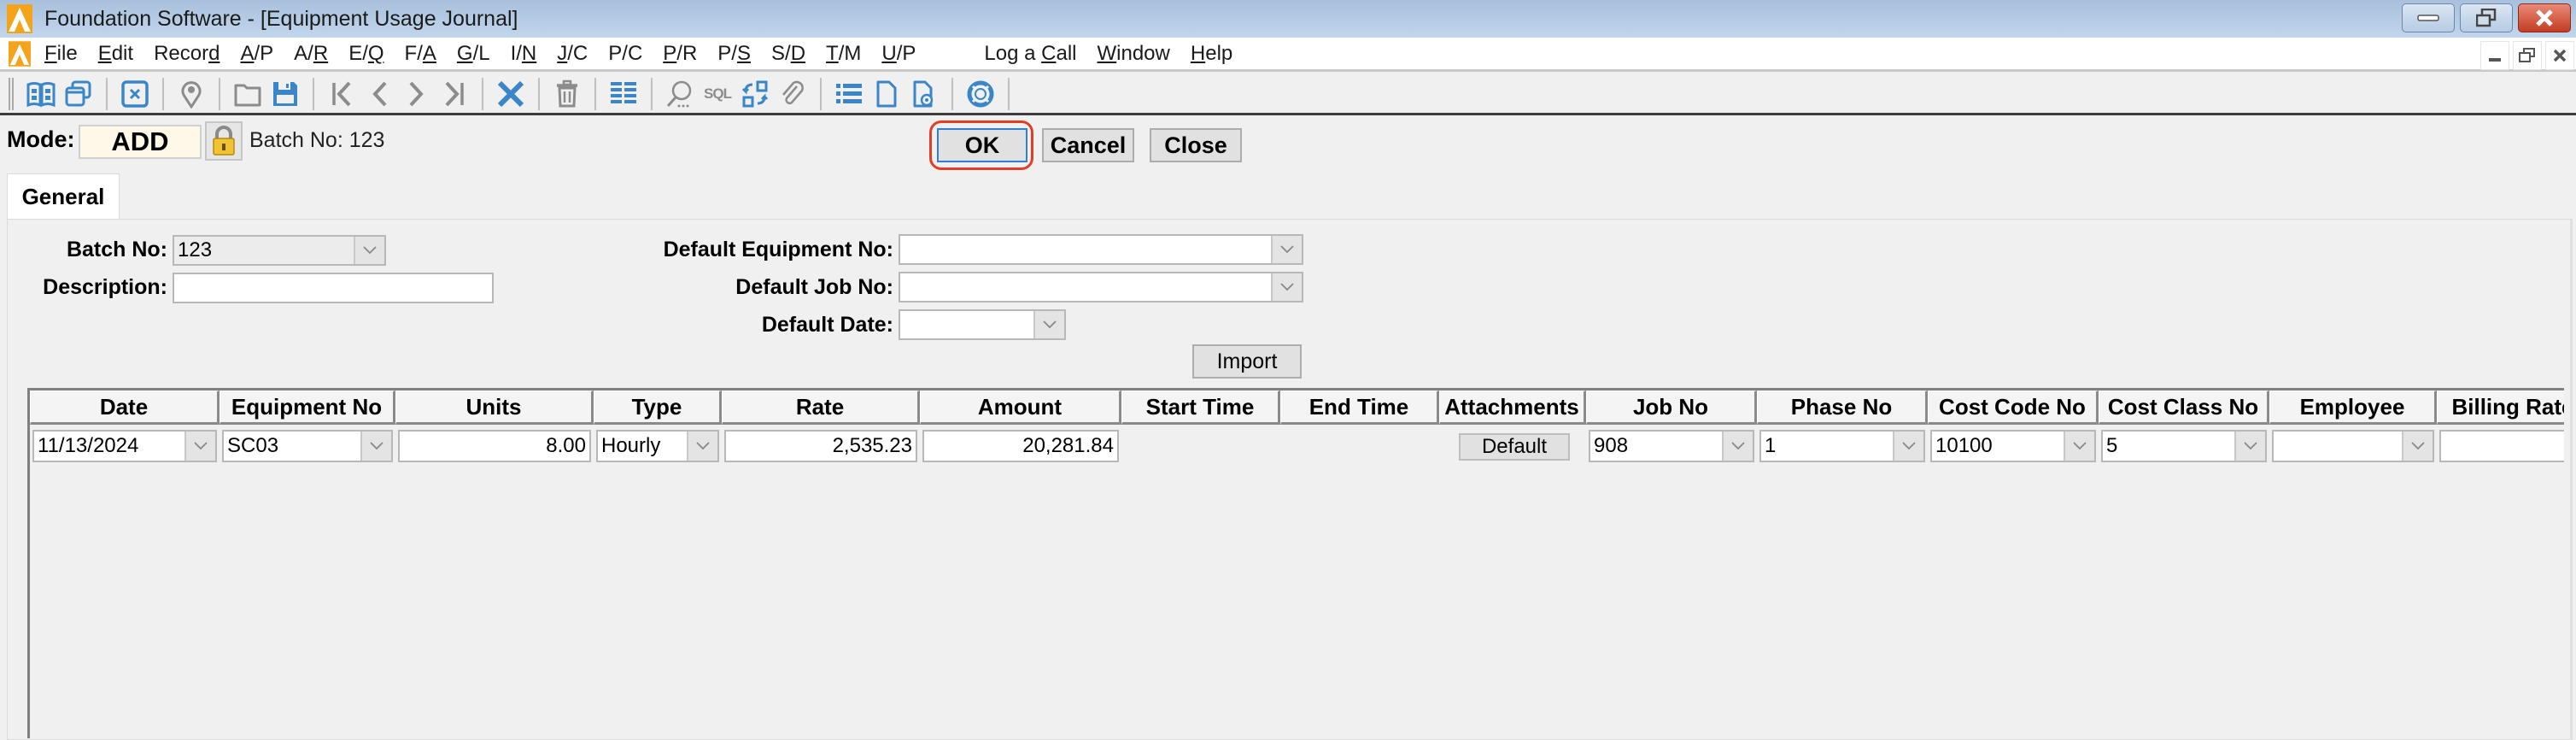  What do you see at coordinates (1842, 408) in the screenshot?
I see `column-header-phase-no: Phase No` at bounding box center [1842, 408].